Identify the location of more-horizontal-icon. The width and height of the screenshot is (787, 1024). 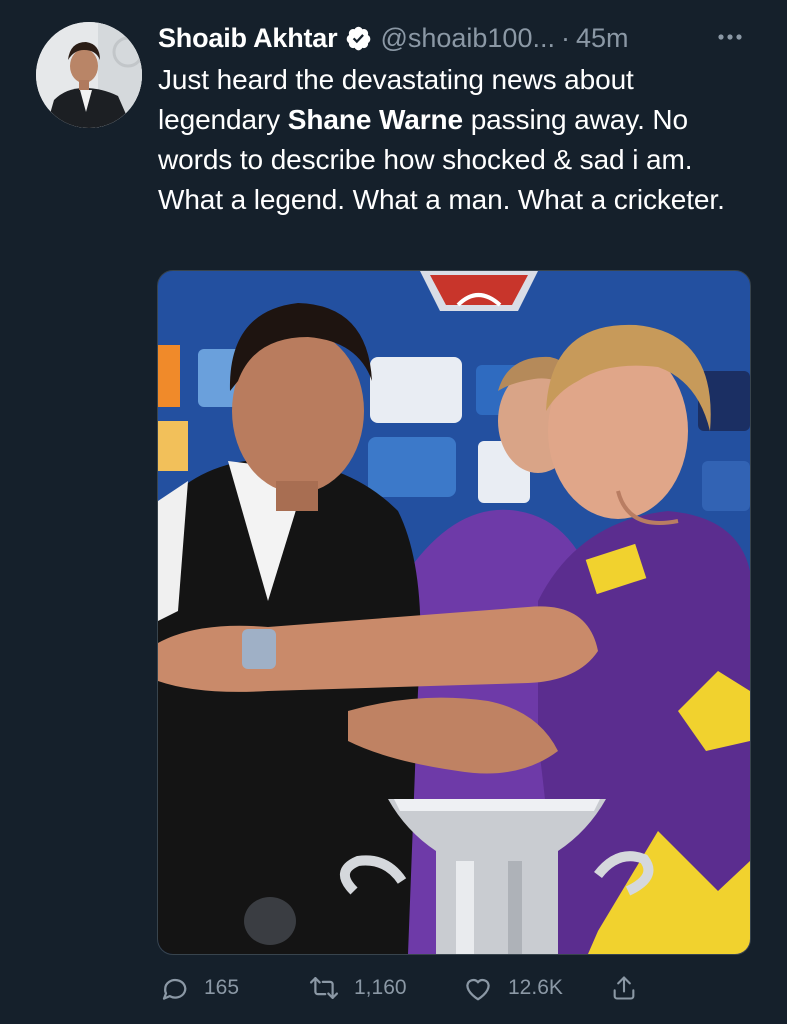
(730, 37).